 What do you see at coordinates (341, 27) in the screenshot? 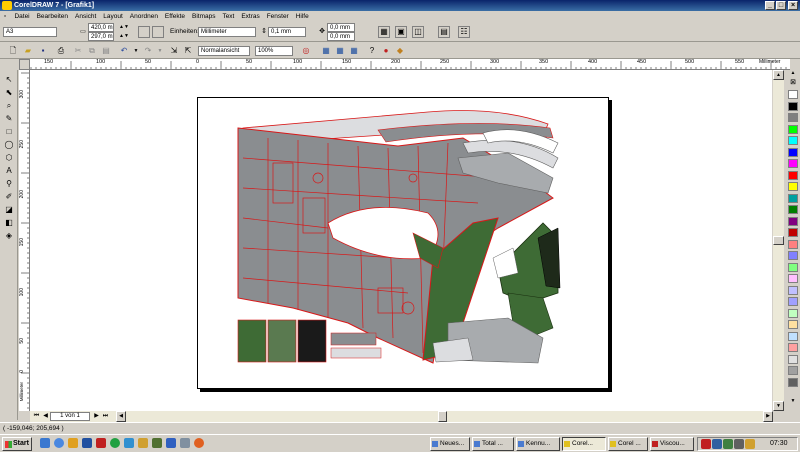
I see `duplicate-x-field: 0,0 mm` at bounding box center [341, 27].